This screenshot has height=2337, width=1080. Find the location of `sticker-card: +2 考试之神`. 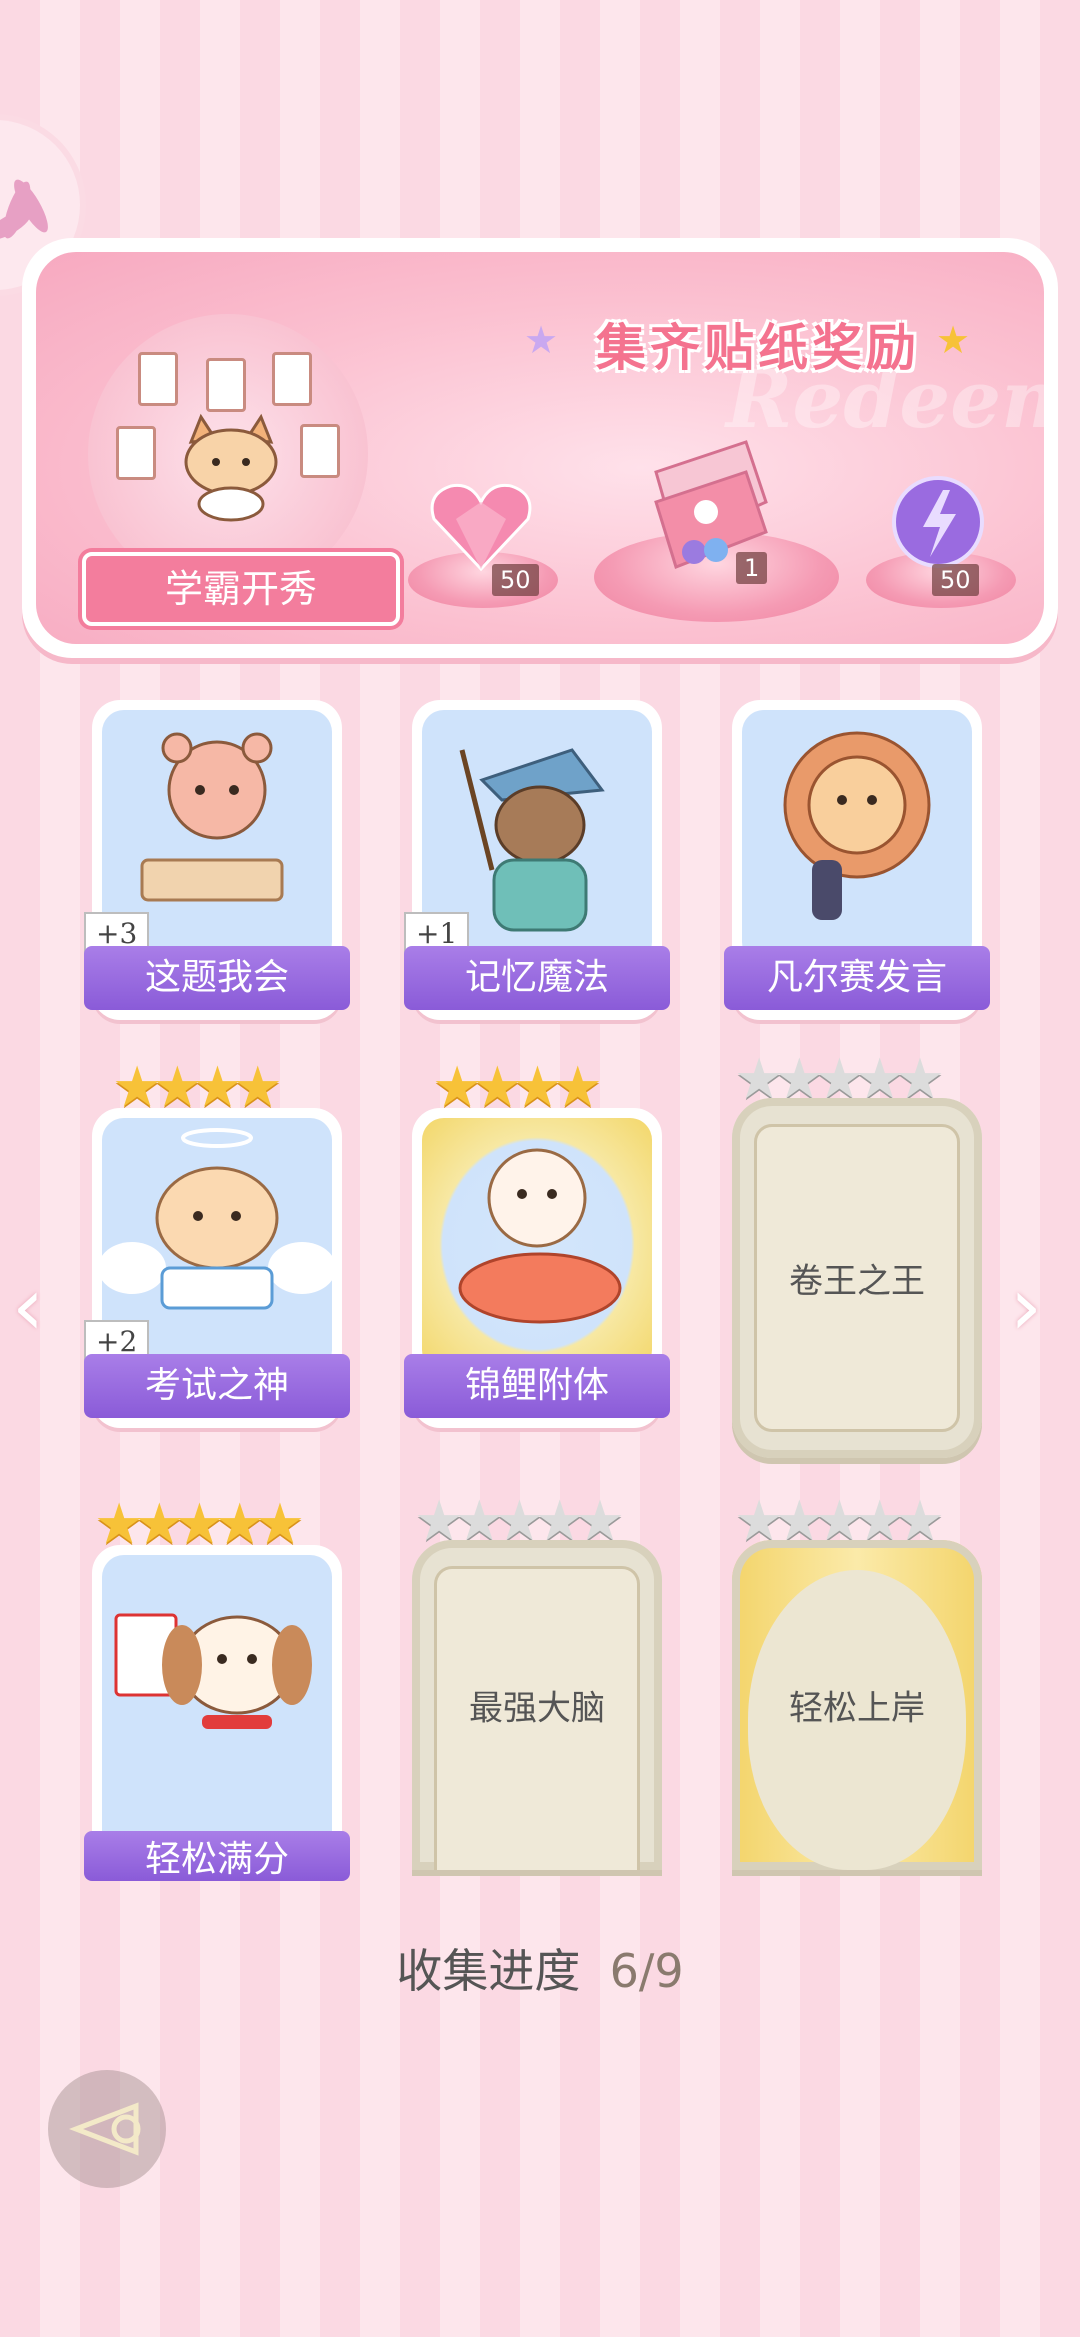

sticker-card: +2 考试之神 is located at coordinates (217, 1268).